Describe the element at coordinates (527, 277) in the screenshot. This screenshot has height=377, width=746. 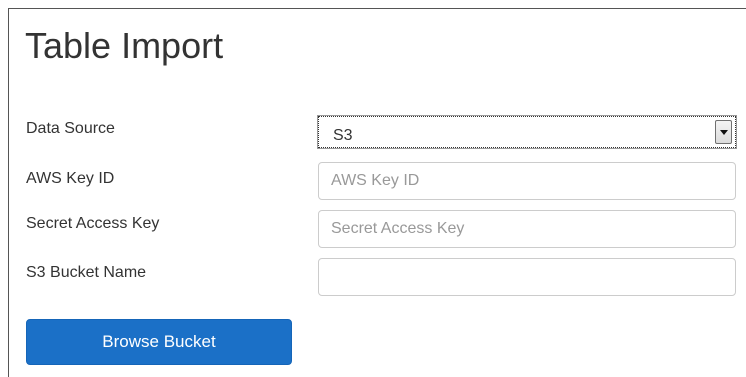
I see `s3-bucket-name-input` at that location.